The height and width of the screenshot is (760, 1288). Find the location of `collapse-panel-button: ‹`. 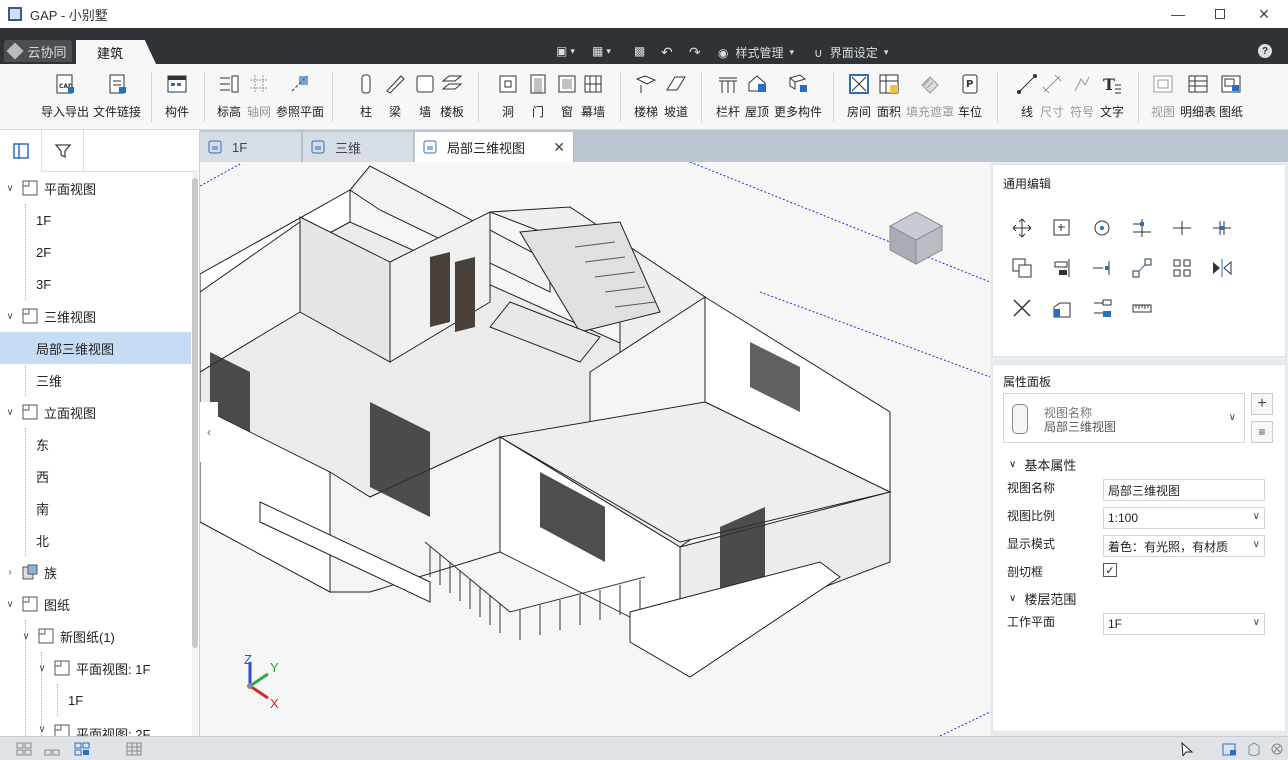

collapse-panel-button: ‹ is located at coordinates (209, 432).